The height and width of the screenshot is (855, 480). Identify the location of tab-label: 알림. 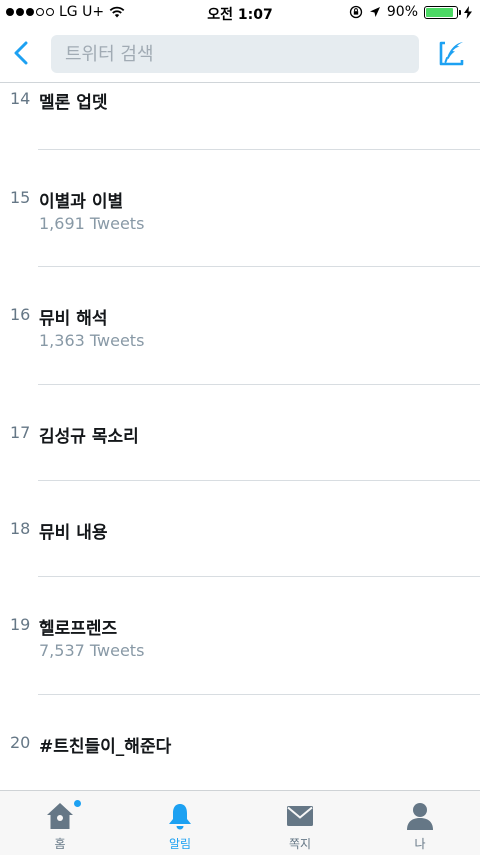
(180, 844).